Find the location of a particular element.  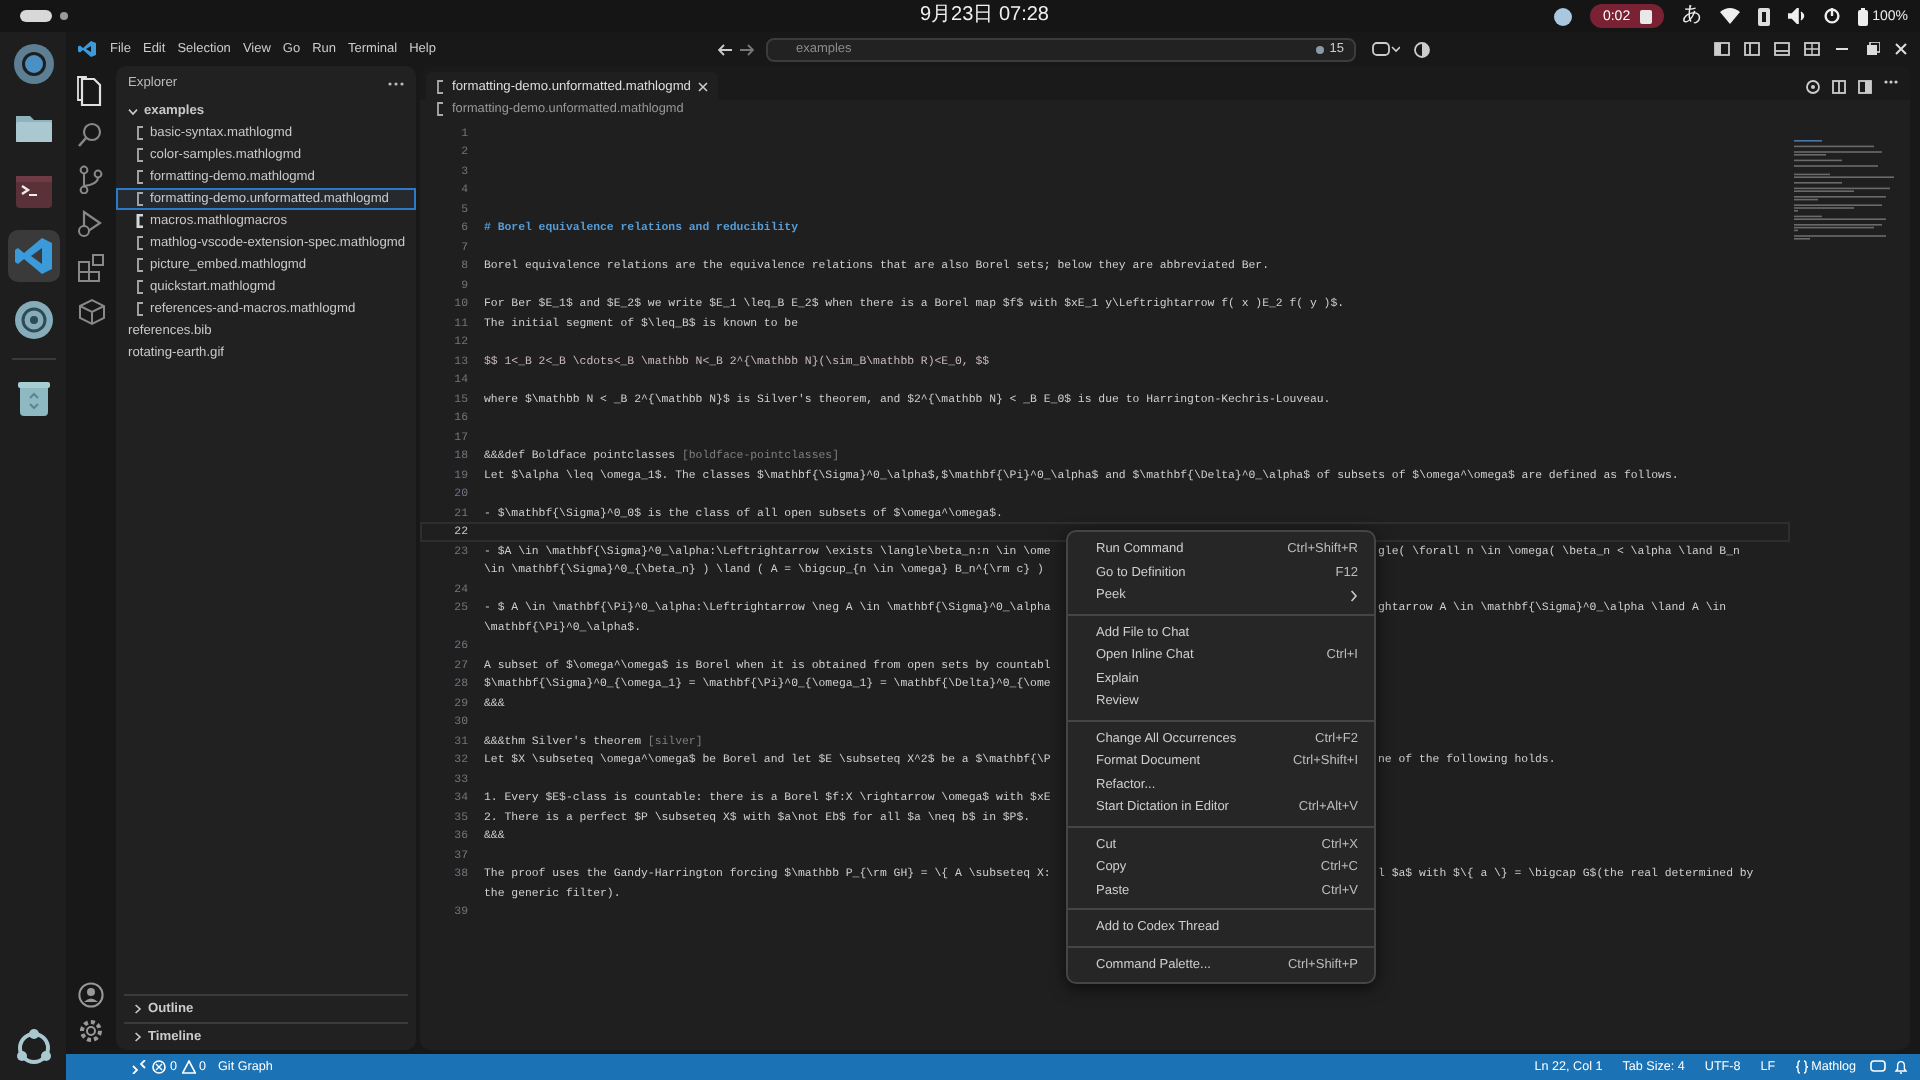

forward-arrow-icon is located at coordinates (746, 49).